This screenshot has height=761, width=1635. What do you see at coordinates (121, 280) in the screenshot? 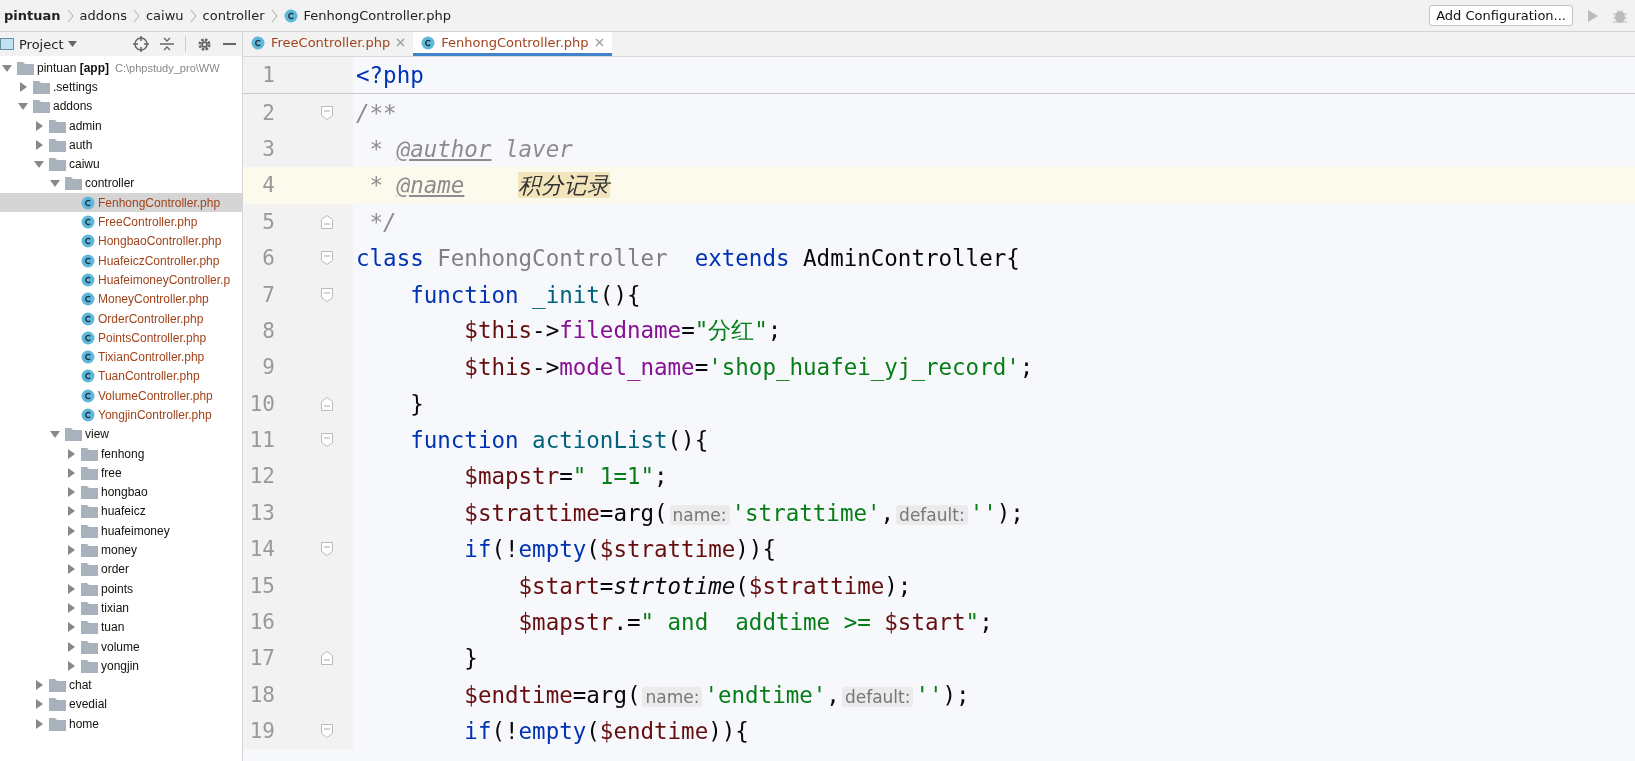
I see `tree-item: HuafeimoneyController.p` at bounding box center [121, 280].